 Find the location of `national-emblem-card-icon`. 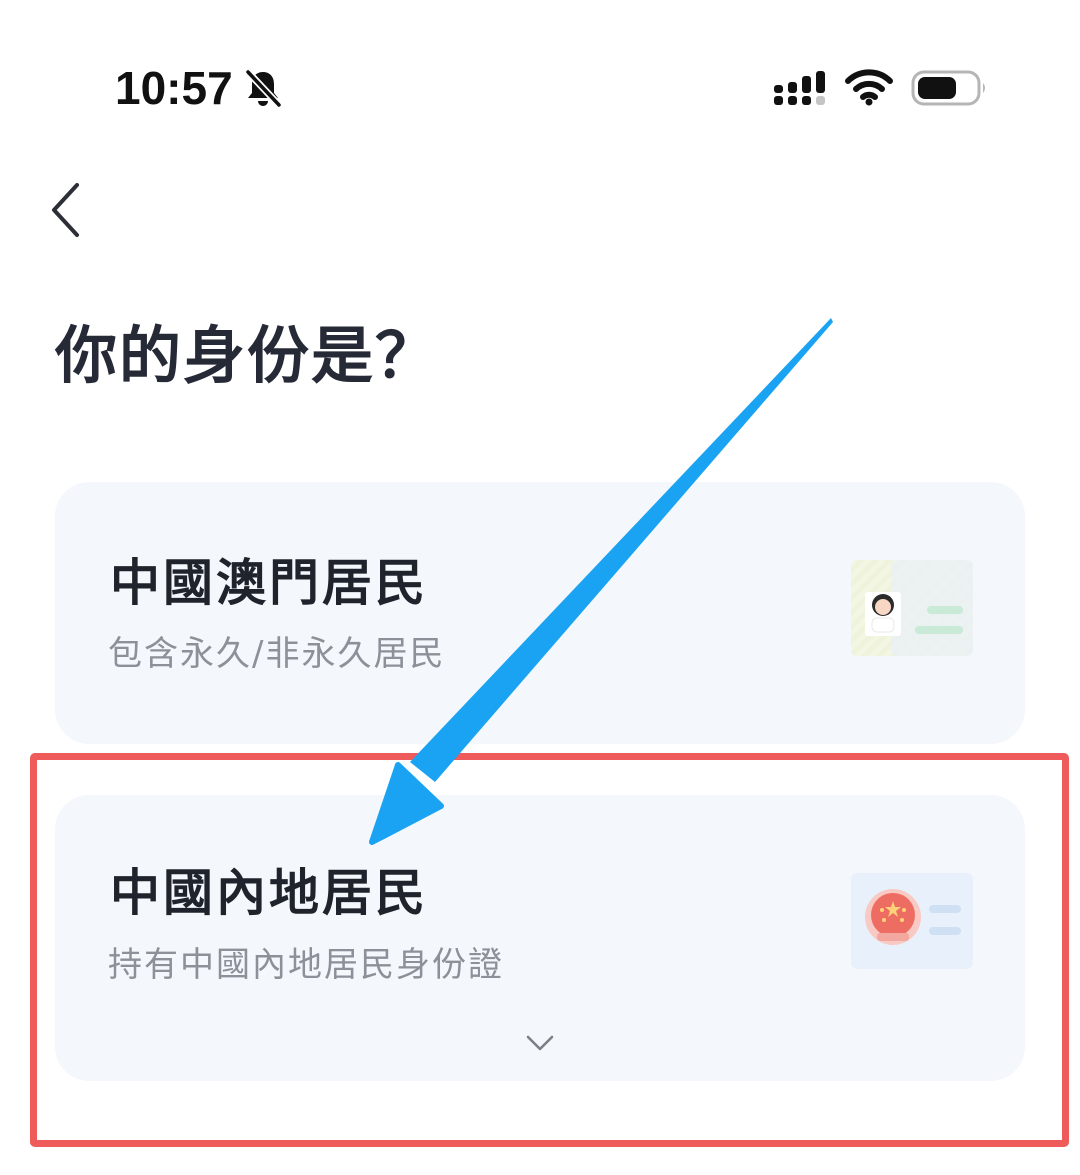

national-emblem-card-icon is located at coordinates (912, 921).